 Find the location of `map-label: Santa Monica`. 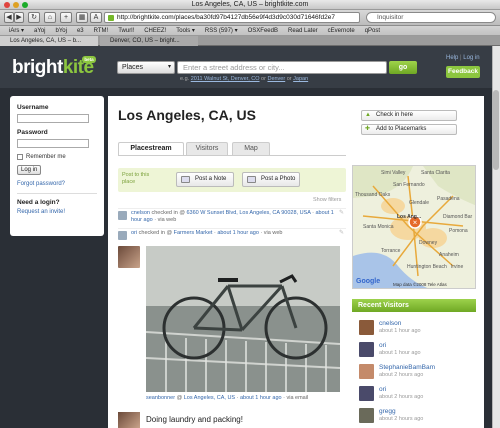

map-label: Santa Monica is located at coordinates (378, 227).